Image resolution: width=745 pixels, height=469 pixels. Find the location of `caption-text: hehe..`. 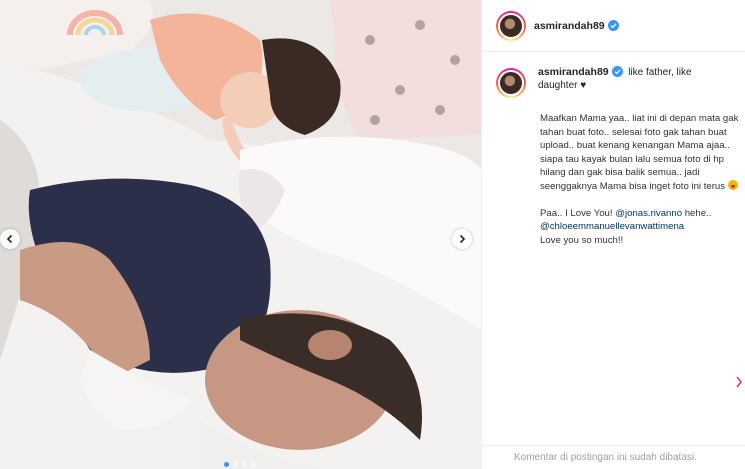

caption-text: hehe.. is located at coordinates (698, 213).